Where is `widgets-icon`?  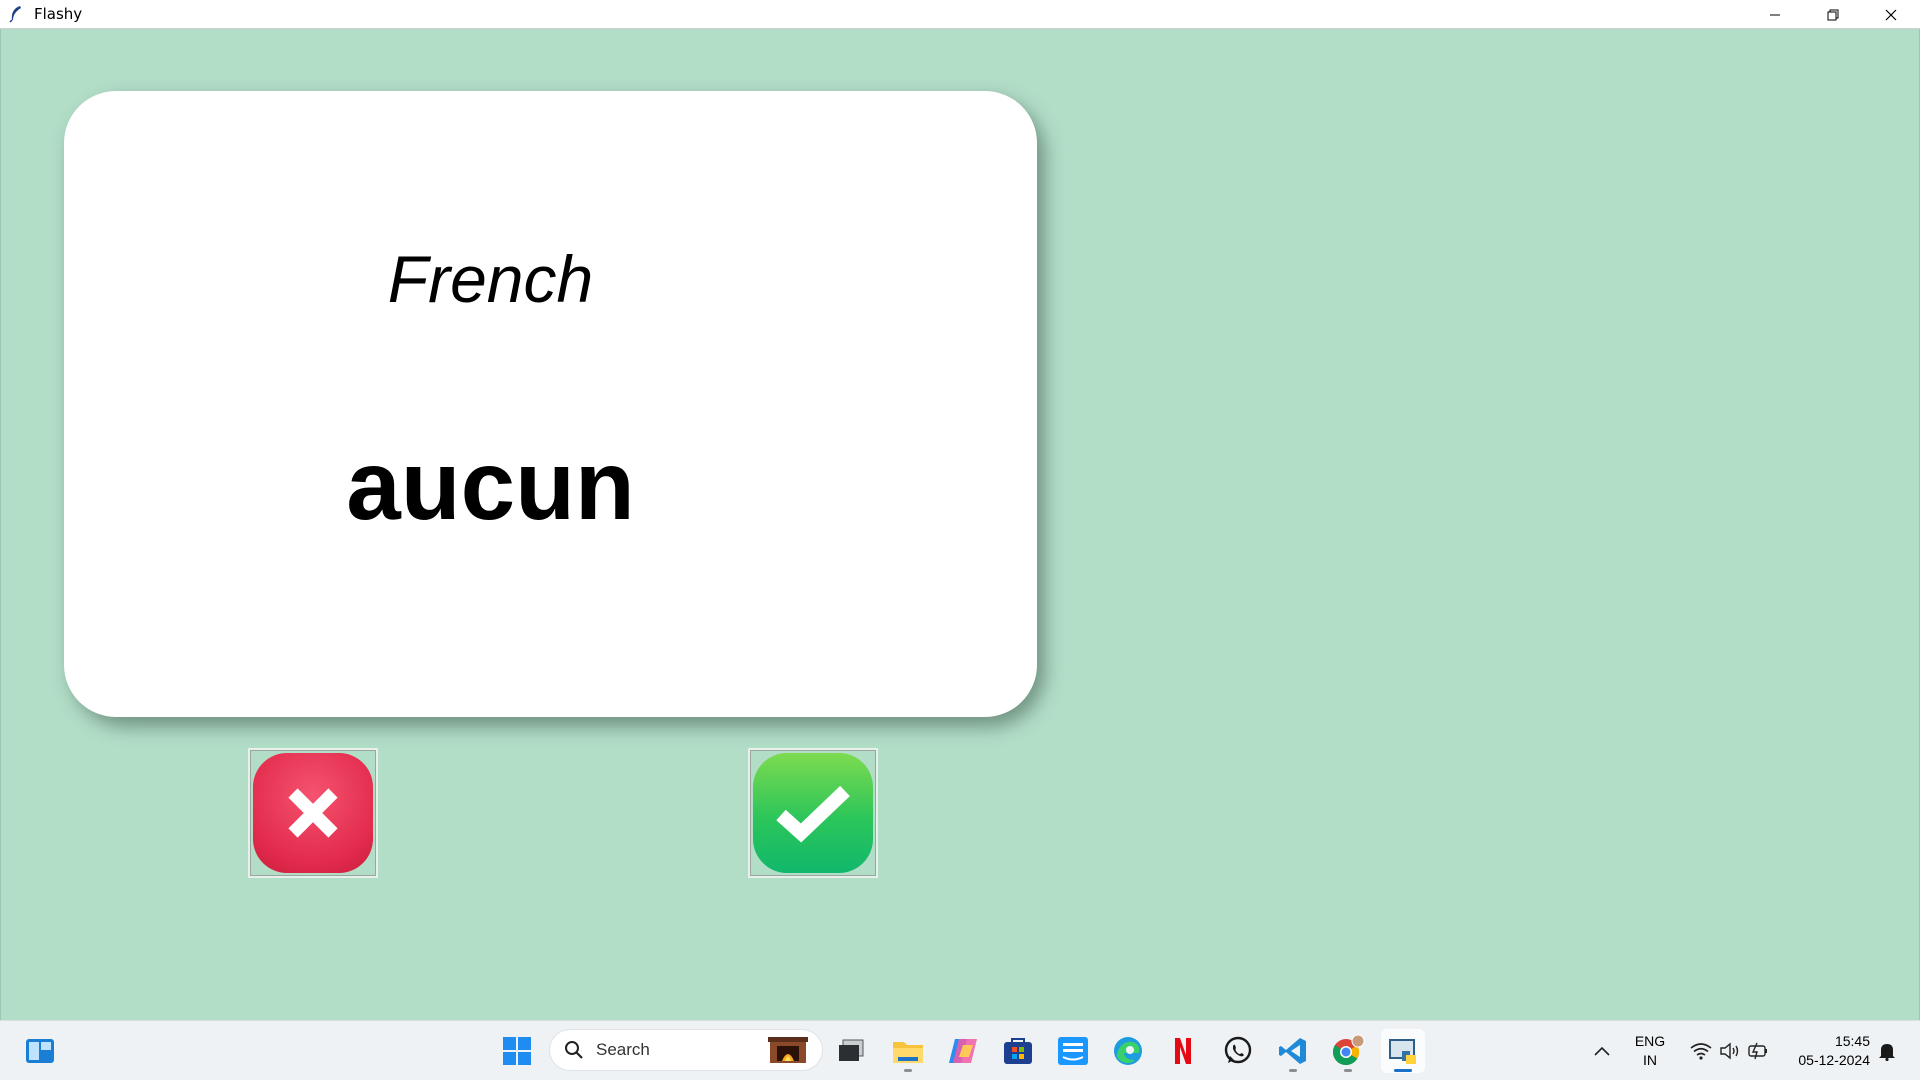 widgets-icon is located at coordinates (40, 1051).